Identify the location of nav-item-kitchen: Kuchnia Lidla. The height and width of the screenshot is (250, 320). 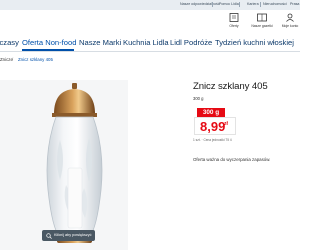
(146, 42).